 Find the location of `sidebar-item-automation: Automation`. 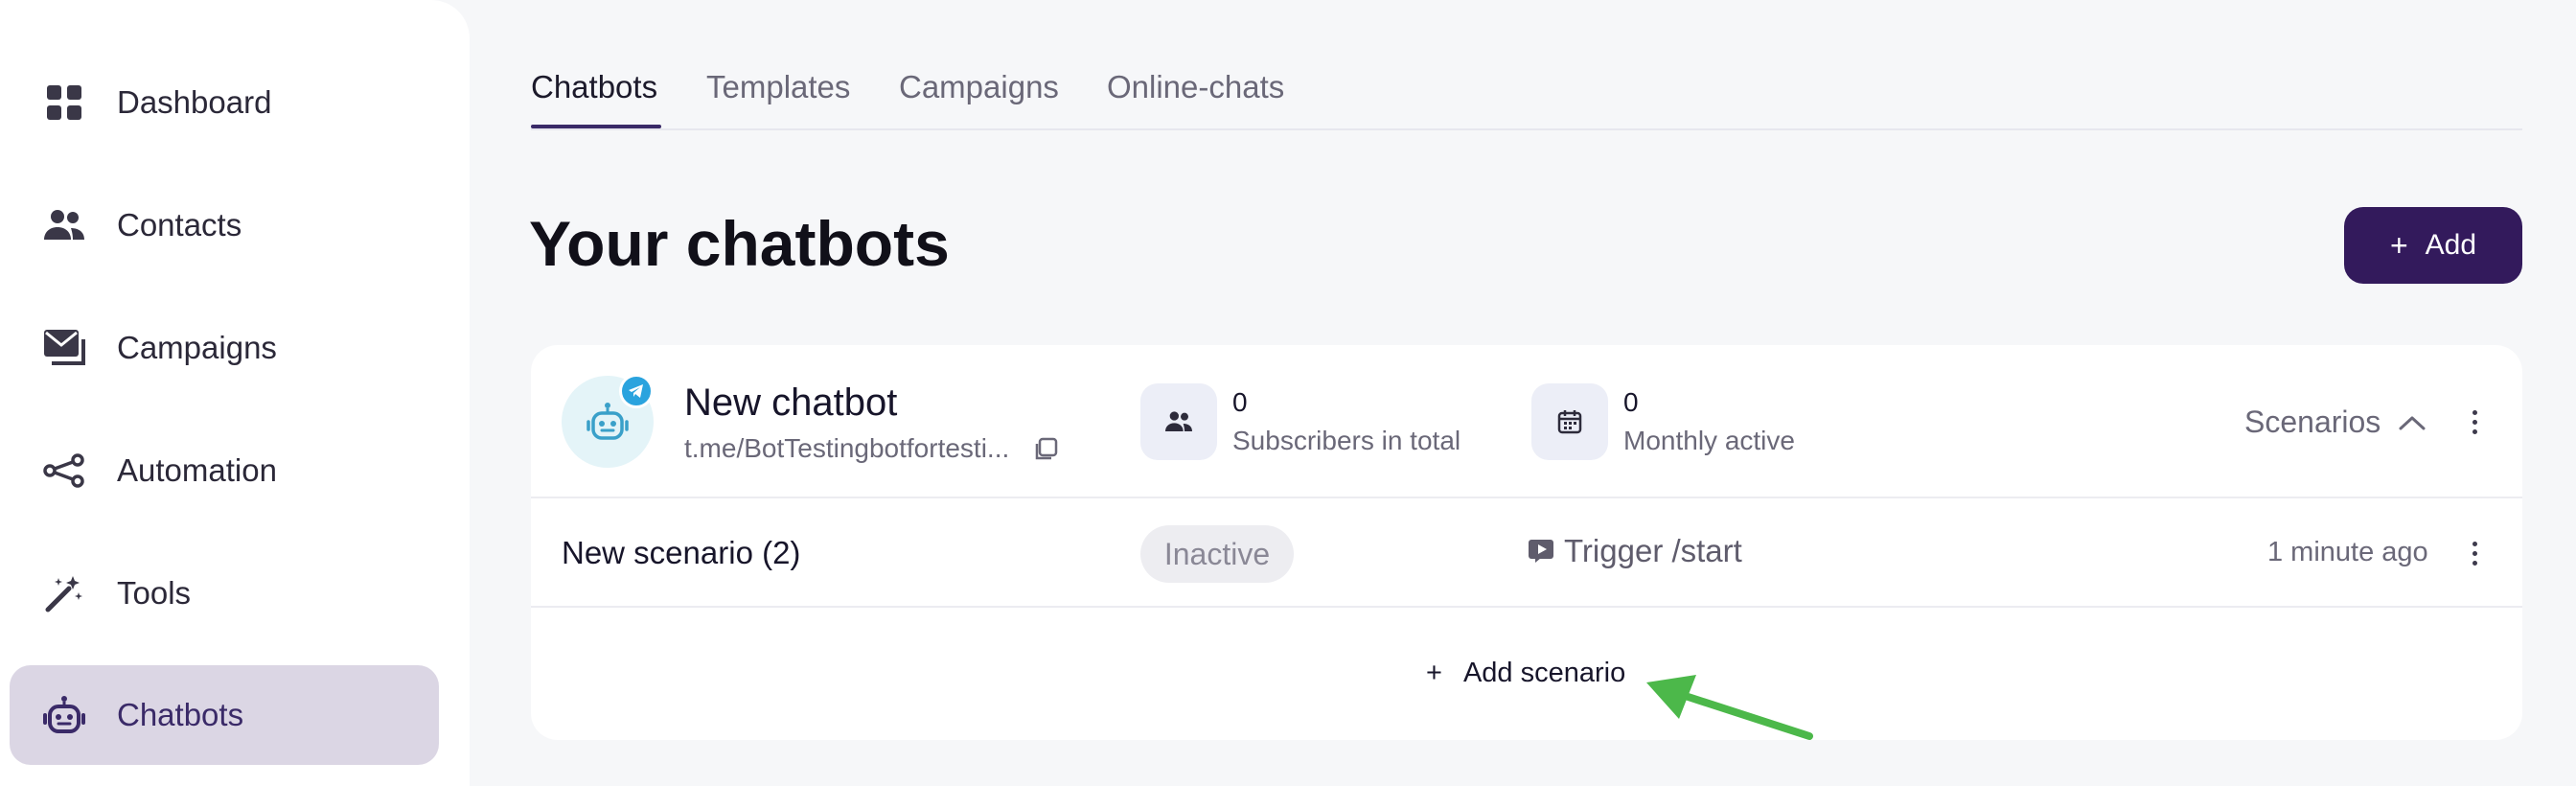

sidebar-item-automation: Automation is located at coordinates (224, 471).